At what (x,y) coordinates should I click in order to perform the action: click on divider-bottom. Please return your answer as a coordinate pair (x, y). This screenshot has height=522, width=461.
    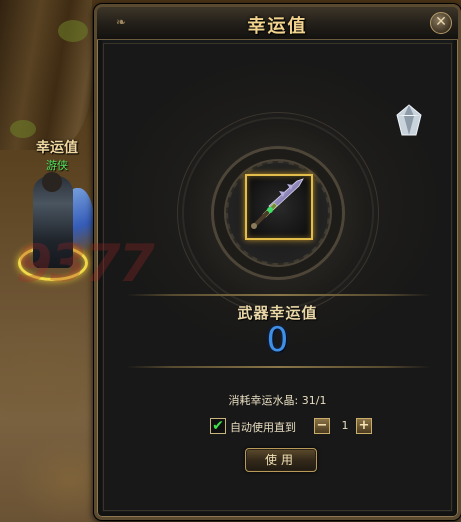
    Looking at the image, I should click on (278, 367).